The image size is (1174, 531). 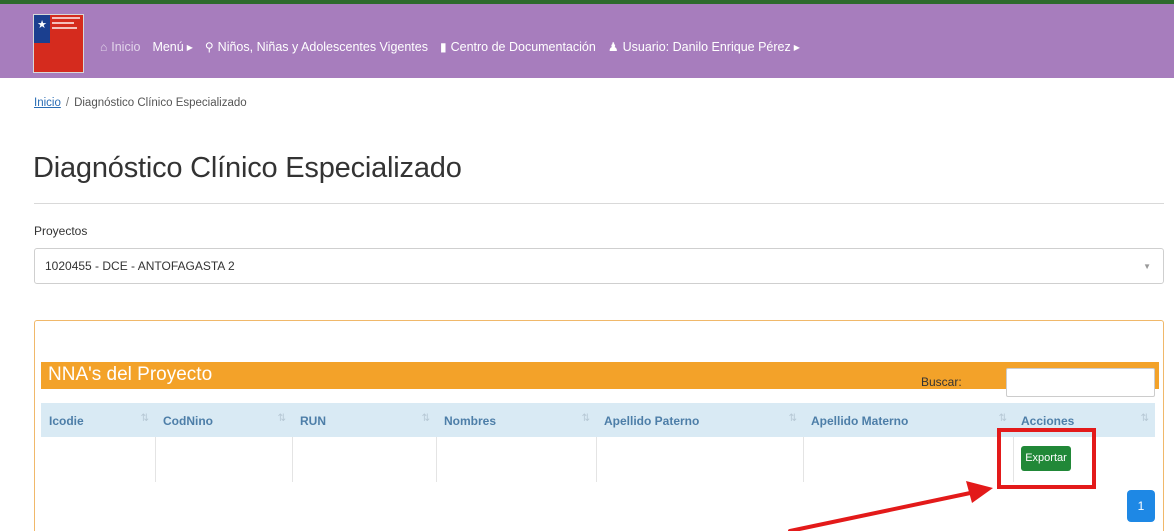 What do you see at coordinates (599, 266) in the screenshot?
I see `proyectos-select: 1020455 - DCE - ANTOFAGASTA 2 ▼` at bounding box center [599, 266].